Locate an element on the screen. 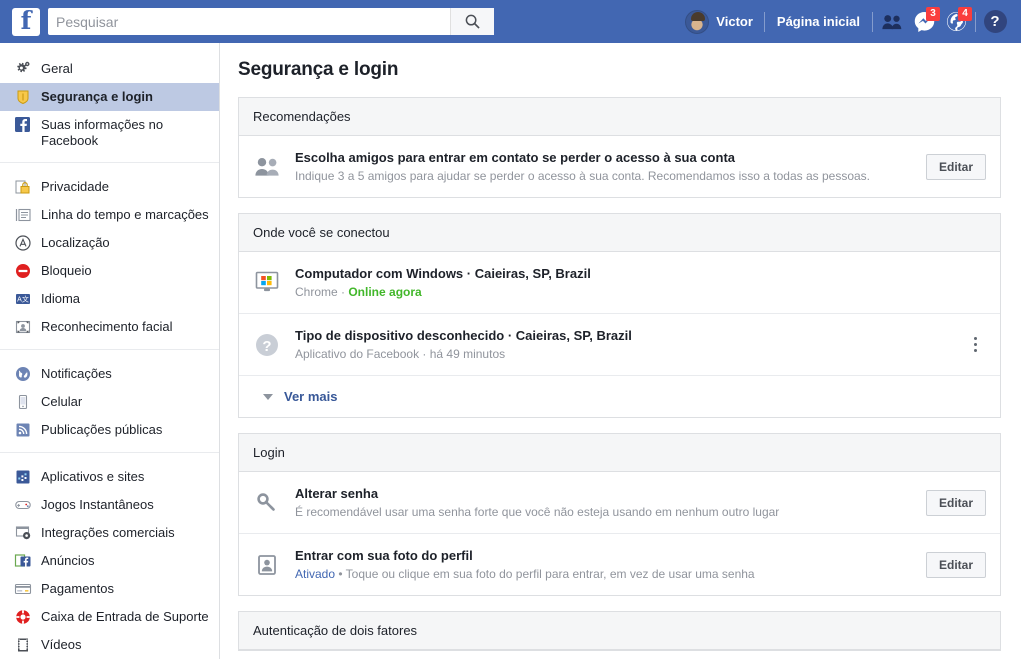 The height and width of the screenshot is (659, 1021). sidebar-item-anuncios: Anúncios is located at coordinates (109, 561).